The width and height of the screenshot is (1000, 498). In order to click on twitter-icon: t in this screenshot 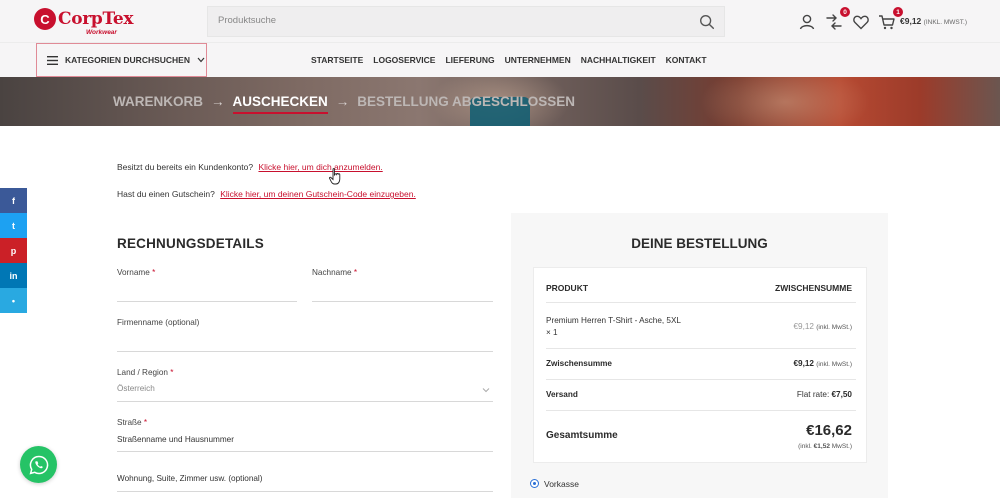, I will do `click(13, 225)`.